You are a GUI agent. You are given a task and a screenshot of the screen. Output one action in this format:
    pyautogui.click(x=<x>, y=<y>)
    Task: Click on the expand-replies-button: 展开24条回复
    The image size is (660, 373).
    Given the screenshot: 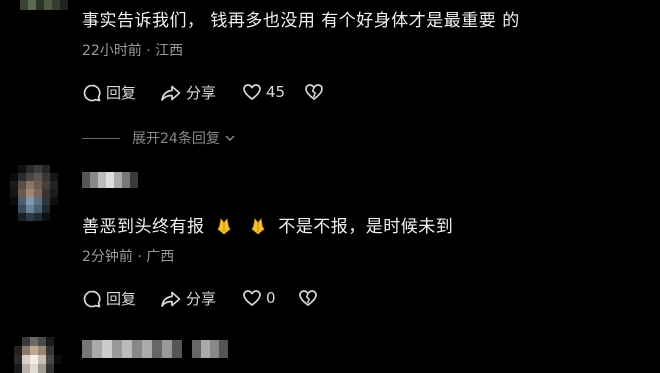 What is the action you would take?
    pyautogui.click(x=159, y=138)
    